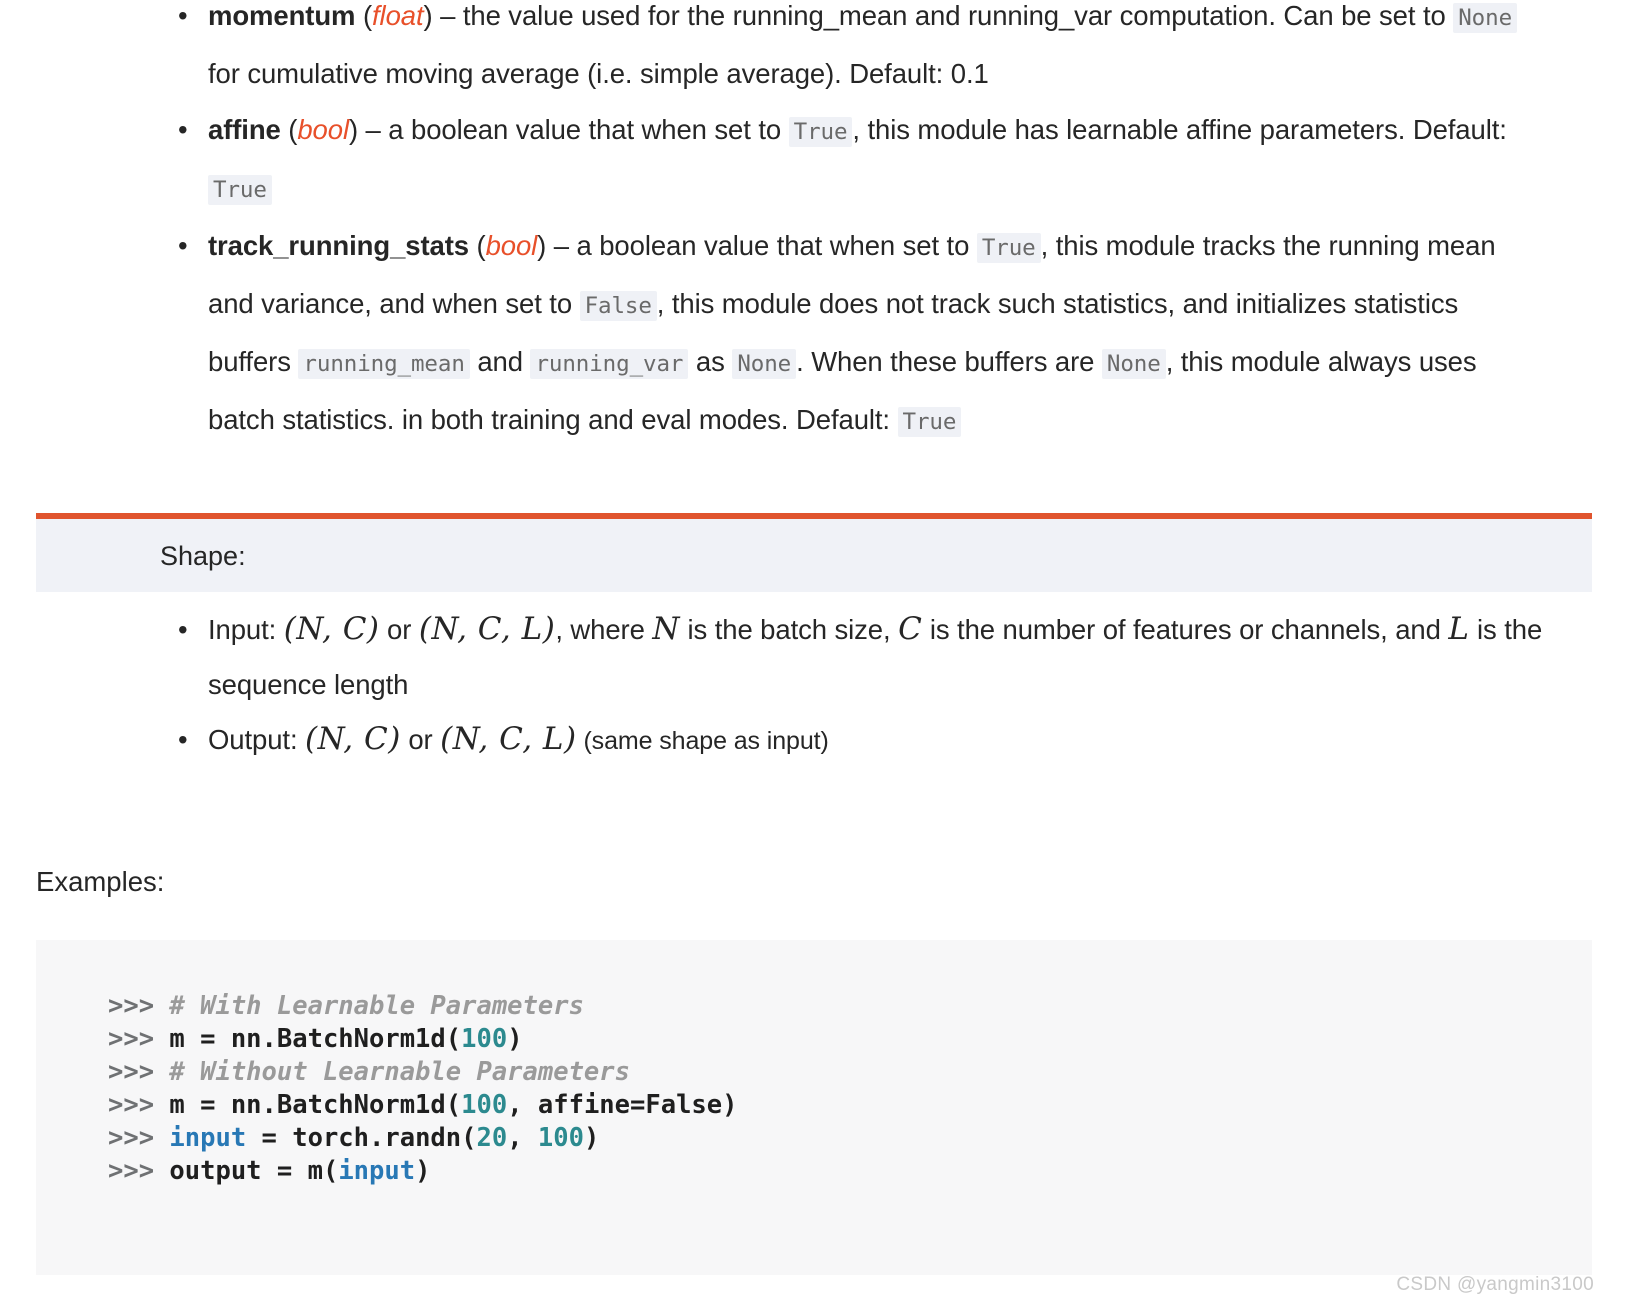  I want to click on input-math-ncl: (N, C, L), so click(487, 629).